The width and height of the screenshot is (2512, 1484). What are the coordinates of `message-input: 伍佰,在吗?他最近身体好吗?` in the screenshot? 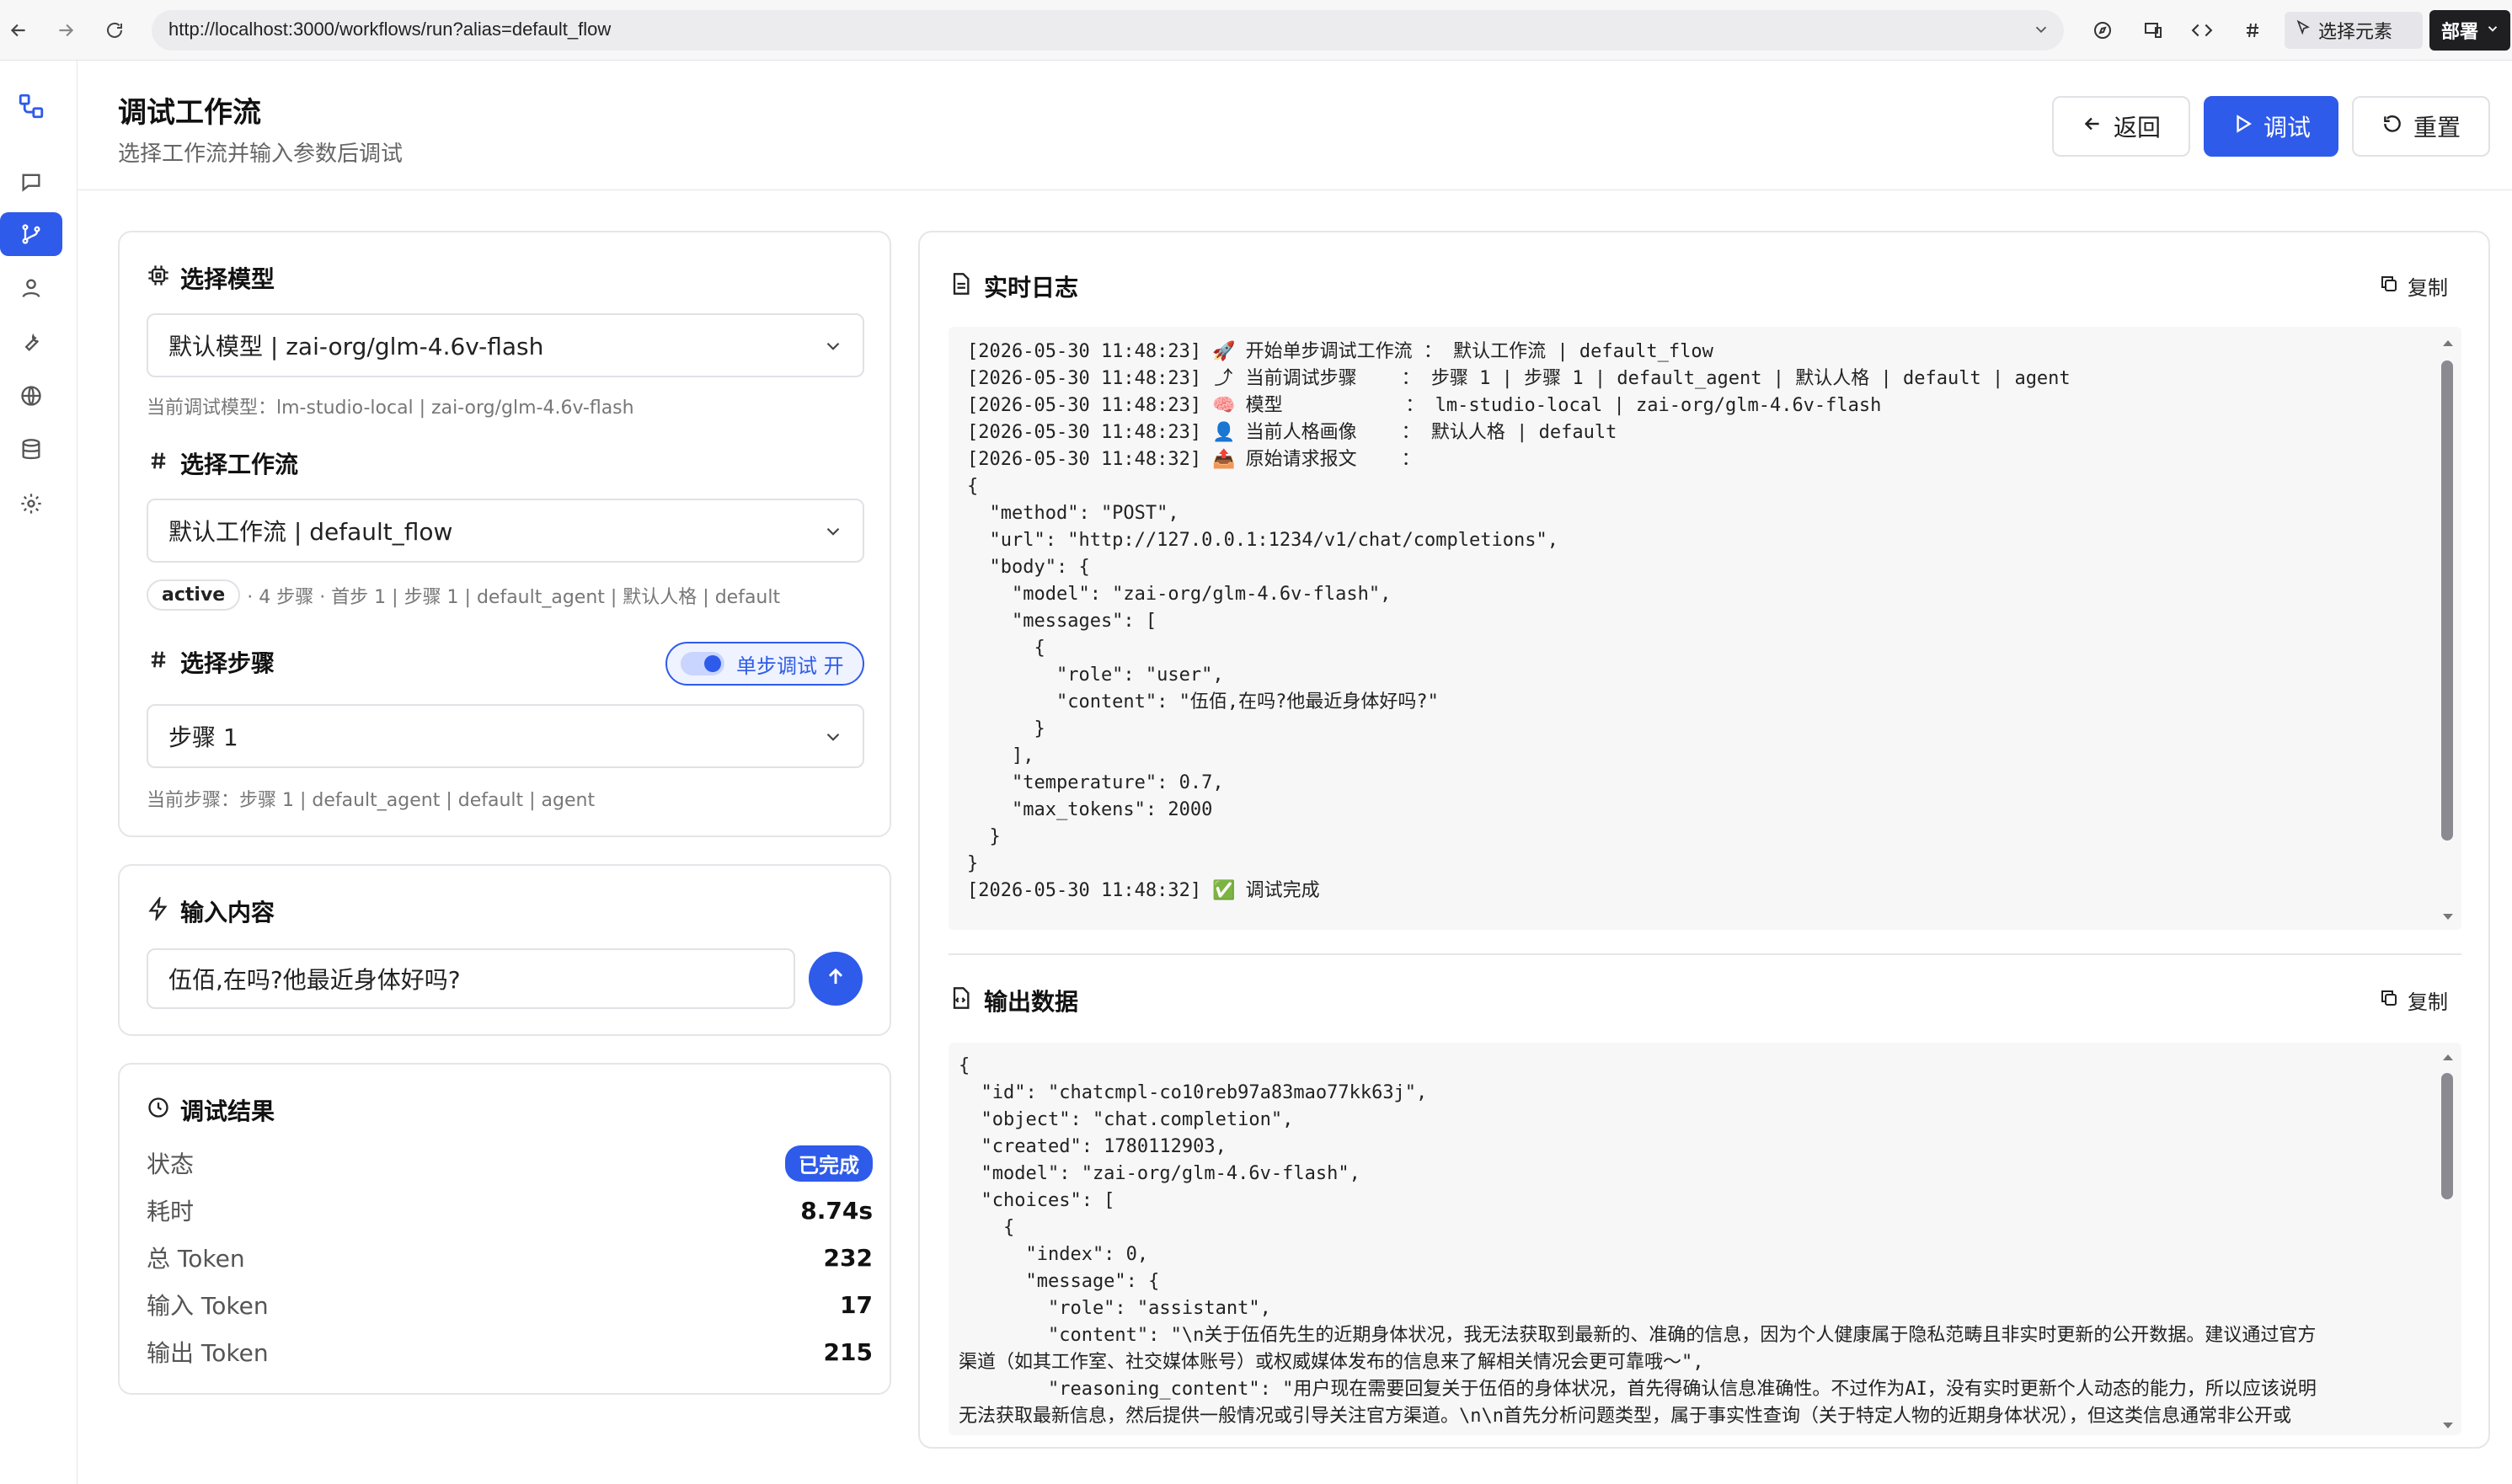 It's located at (471, 979).